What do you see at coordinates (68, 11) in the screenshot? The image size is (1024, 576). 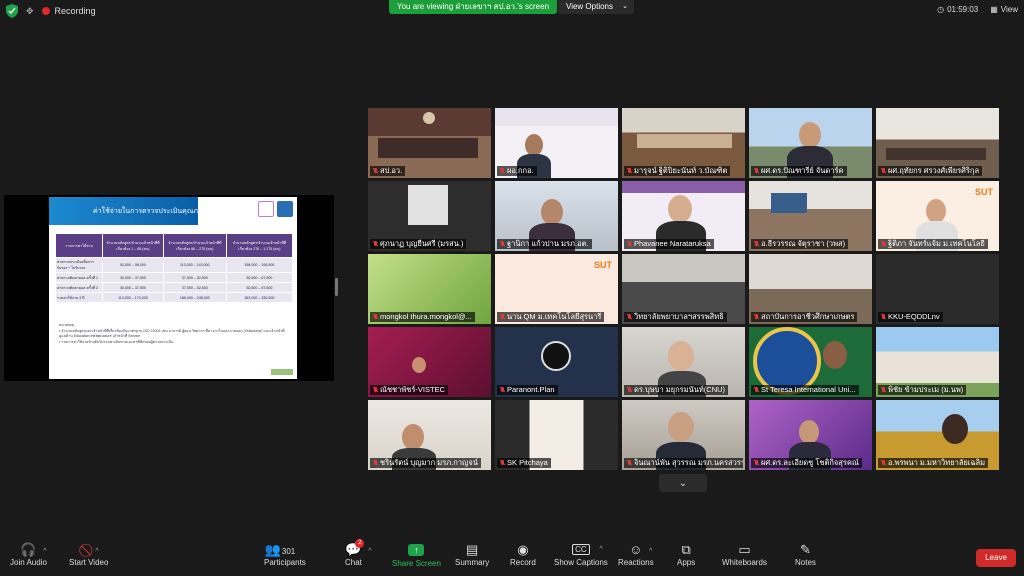 I see `recording-indicator: Recording` at bounding box center [68, 11].